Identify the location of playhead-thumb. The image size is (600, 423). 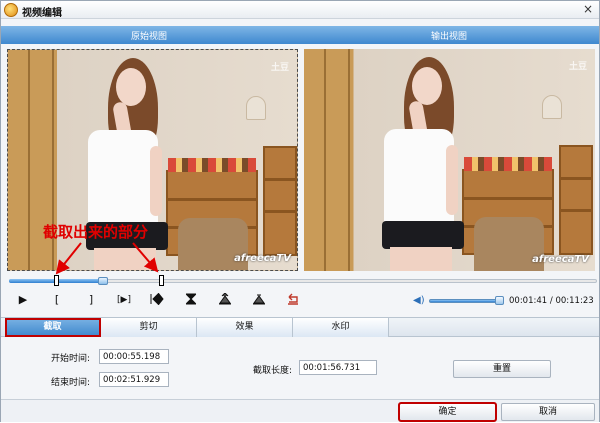
(103, 281).